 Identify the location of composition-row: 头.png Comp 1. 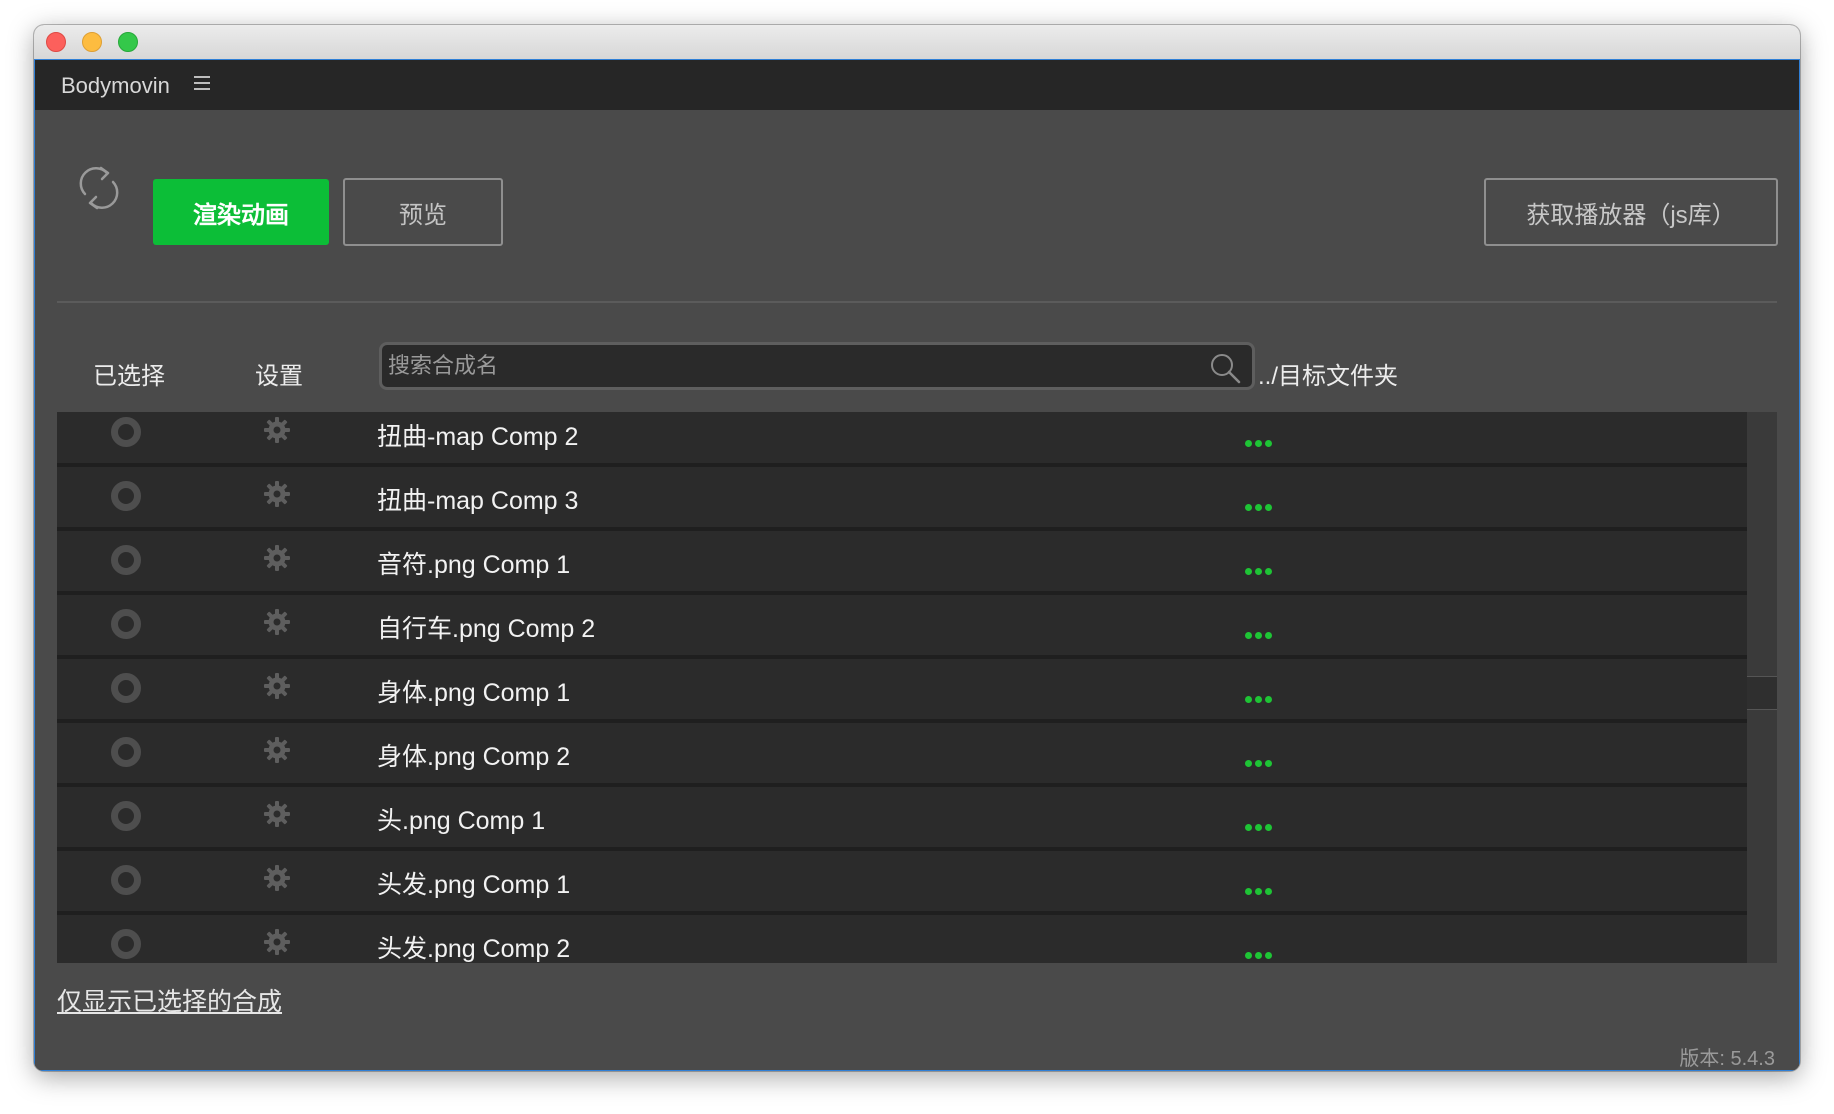
(902, 819).